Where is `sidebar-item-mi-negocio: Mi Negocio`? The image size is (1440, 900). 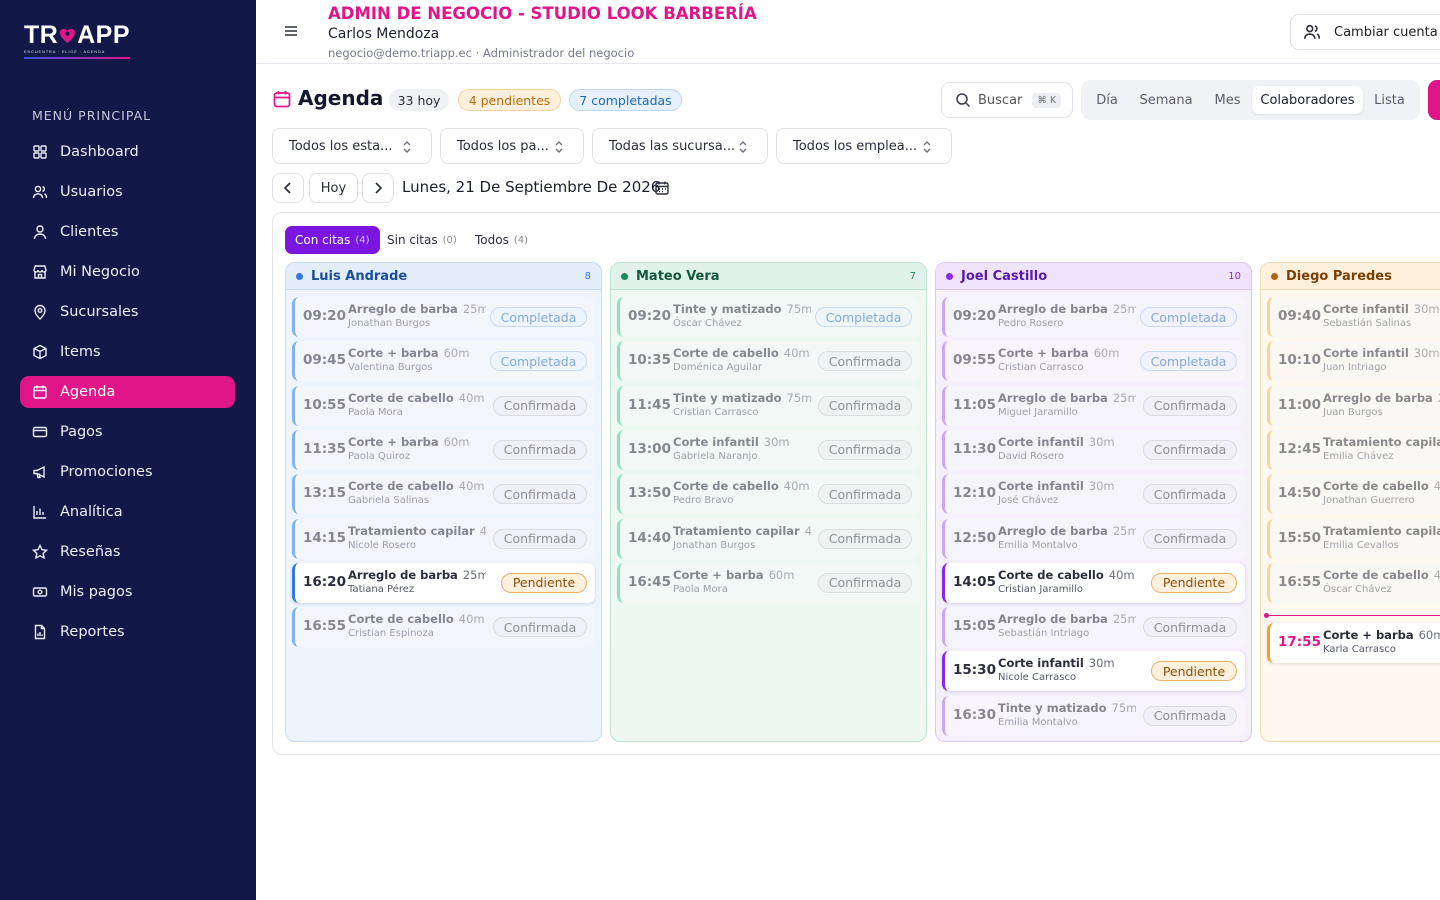 sidebar-item-mi-negocio: Mi Negocio is located at coordinates (127, 272).